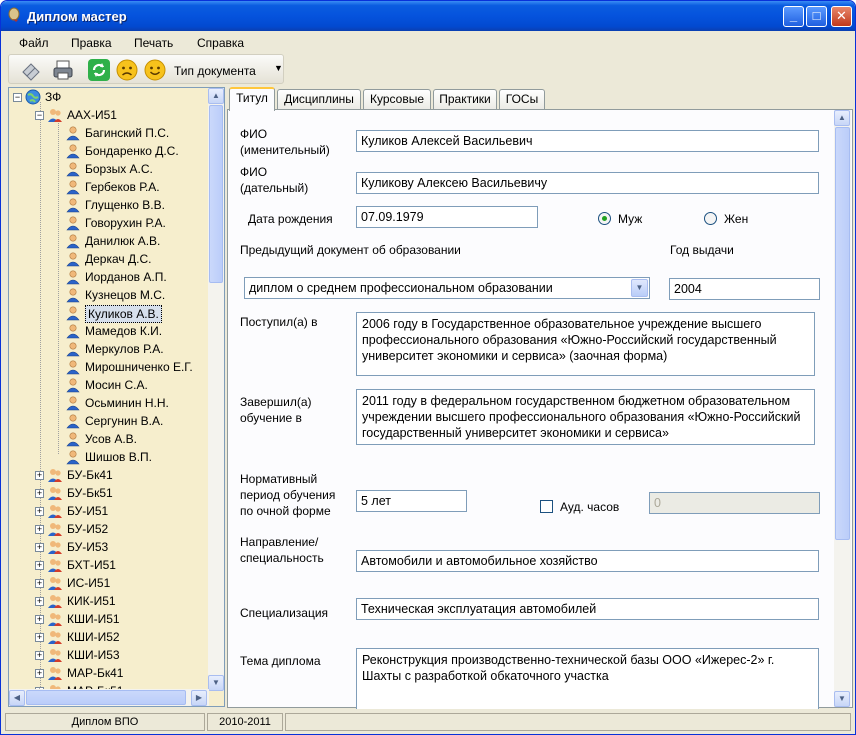 The image size is (856, 735). What do you see at coordinates (31, 70) in the screenshot?
I see `eraser-icon` at bounding box center [31, 70].